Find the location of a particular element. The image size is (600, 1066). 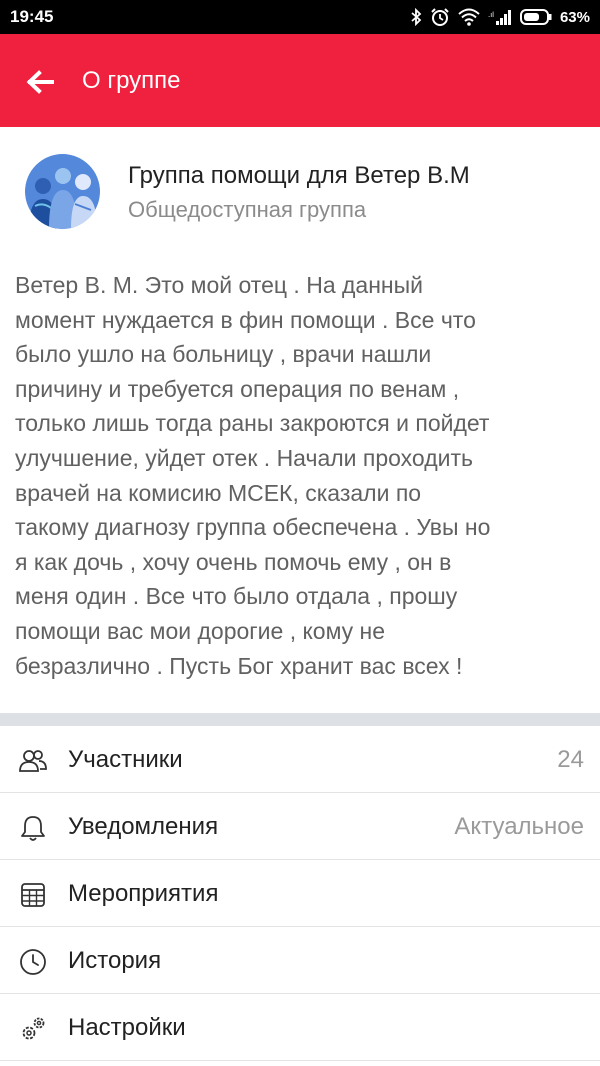

gears-icon is located at coordinates (33, 1029).